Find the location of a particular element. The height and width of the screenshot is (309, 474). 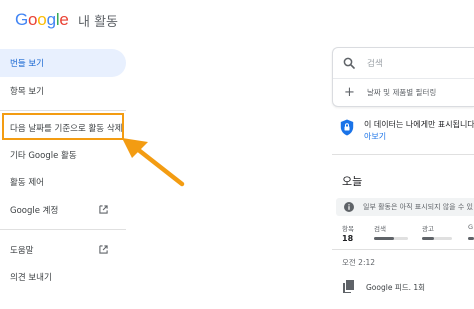

info-banner: 일부 활동은 아직 표시되지 않을 수 있 is located at coordinates (405, 207).